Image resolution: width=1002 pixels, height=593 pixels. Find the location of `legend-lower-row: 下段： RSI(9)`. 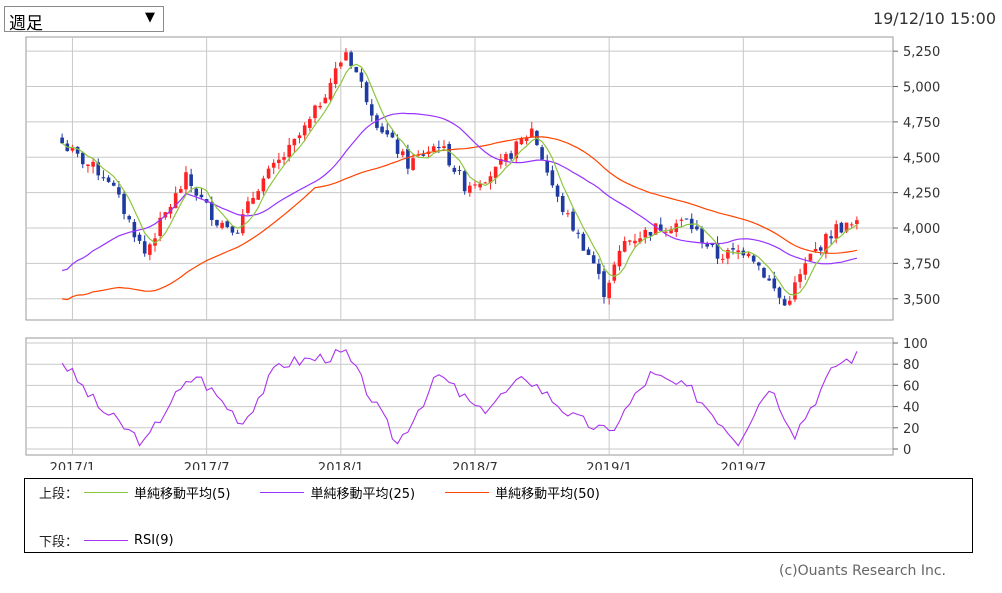

legend-lower-row: 下段： RSI(9) is located at coordinates (121, 540).